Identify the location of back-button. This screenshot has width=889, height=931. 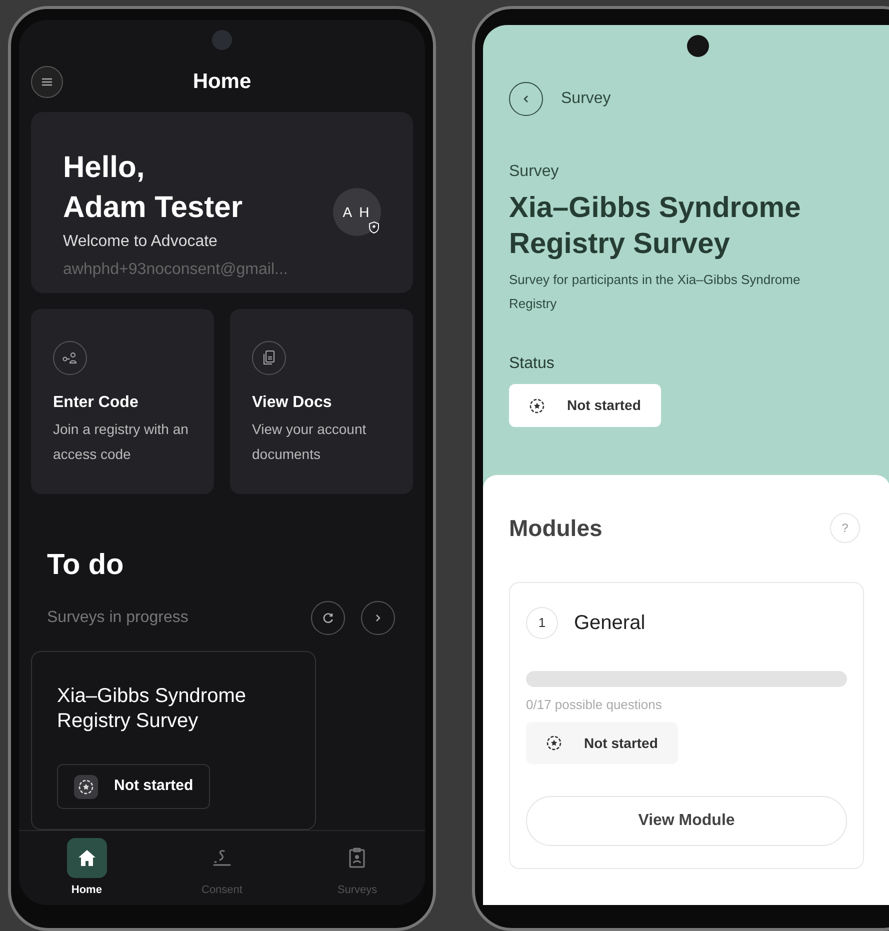
(526, 99).